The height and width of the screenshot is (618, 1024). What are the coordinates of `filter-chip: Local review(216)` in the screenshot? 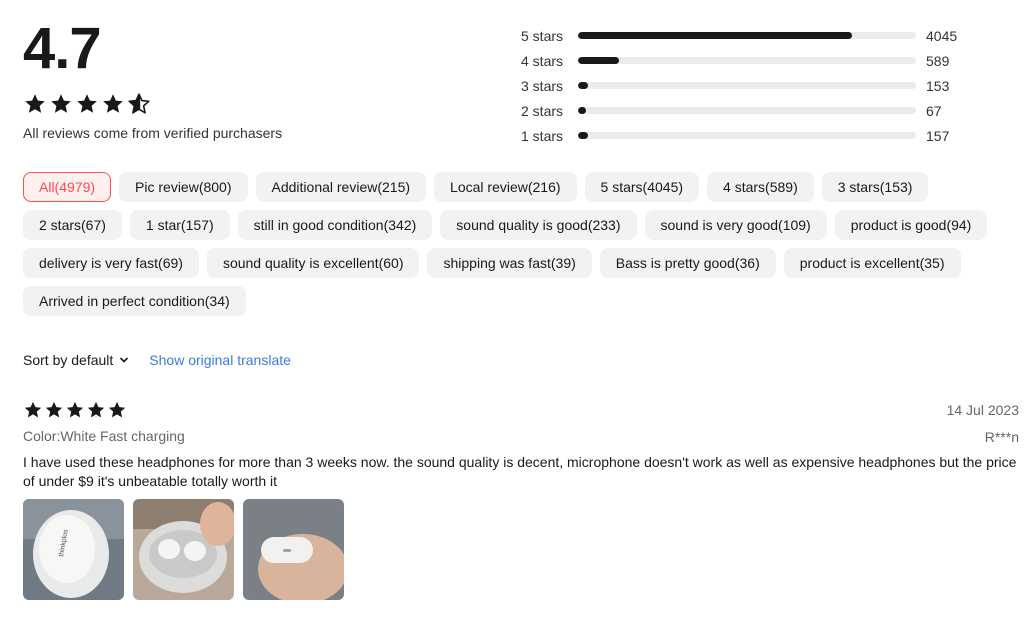 It's located at (505, 187).